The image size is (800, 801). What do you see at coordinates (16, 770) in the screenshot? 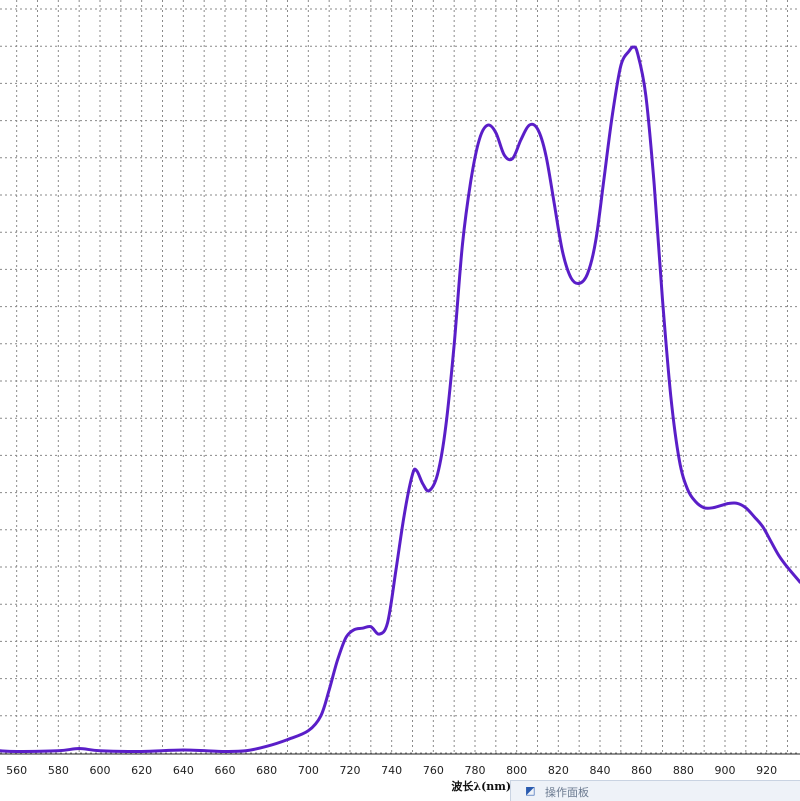
I see `x-tick-label: 560` at bounding box center [16, 770].